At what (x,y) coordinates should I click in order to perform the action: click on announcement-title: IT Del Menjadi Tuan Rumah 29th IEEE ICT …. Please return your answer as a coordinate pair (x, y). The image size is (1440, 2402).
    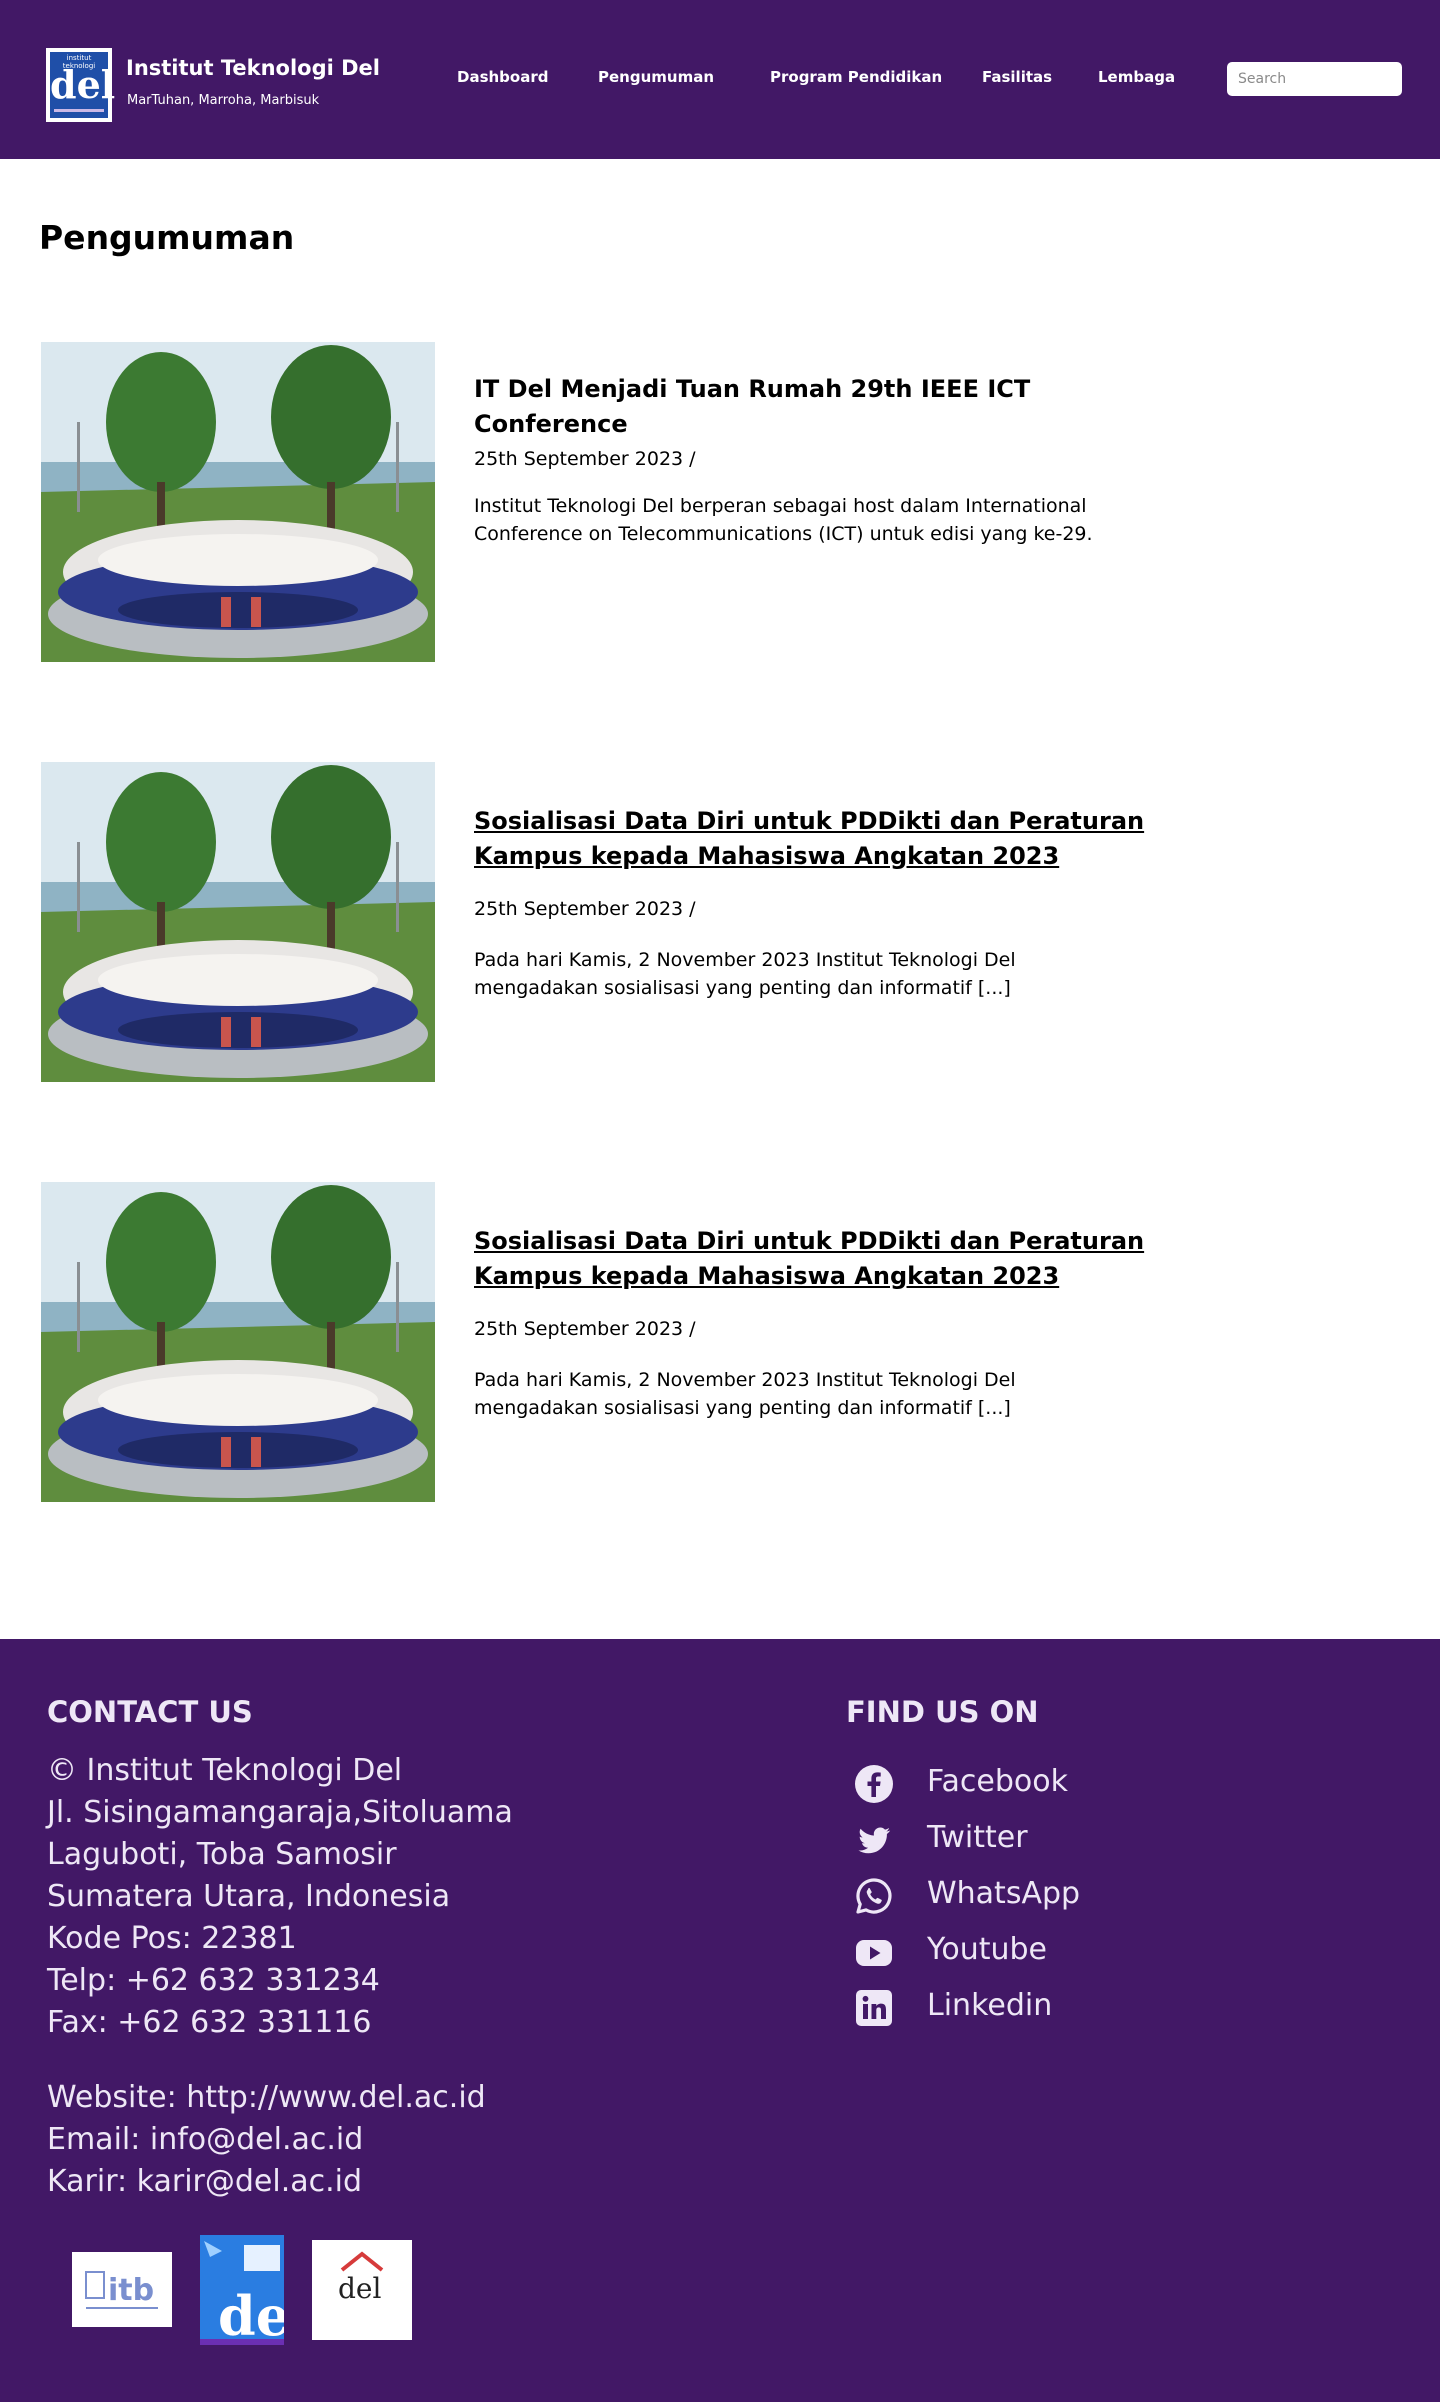
    Looking at the image, I should click on (819, 407).